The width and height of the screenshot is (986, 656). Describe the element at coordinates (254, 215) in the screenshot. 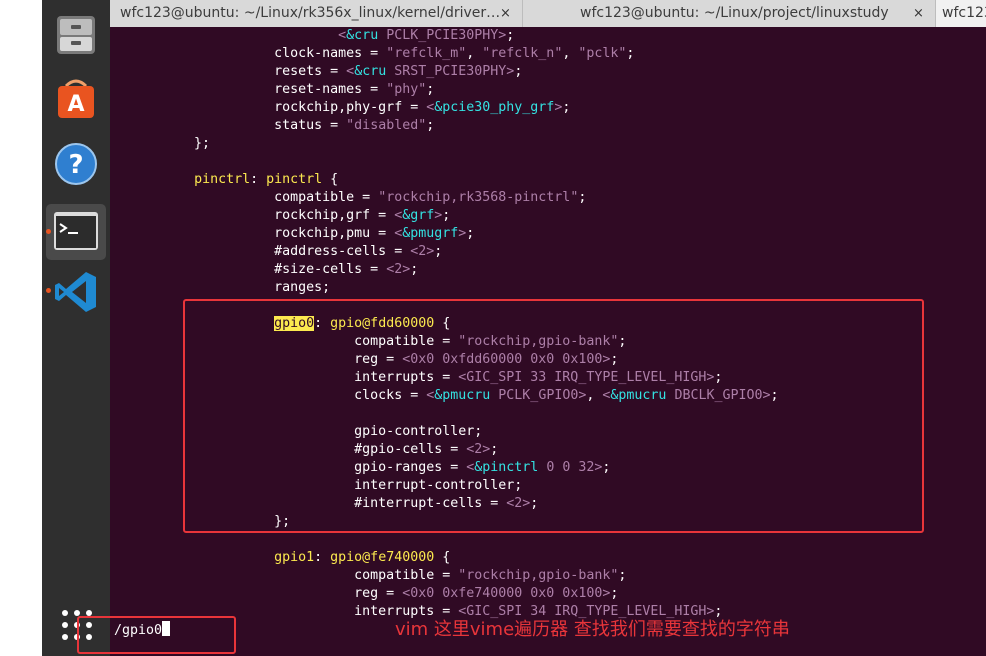

I see `code-token: rockchip,grf =` at that location.